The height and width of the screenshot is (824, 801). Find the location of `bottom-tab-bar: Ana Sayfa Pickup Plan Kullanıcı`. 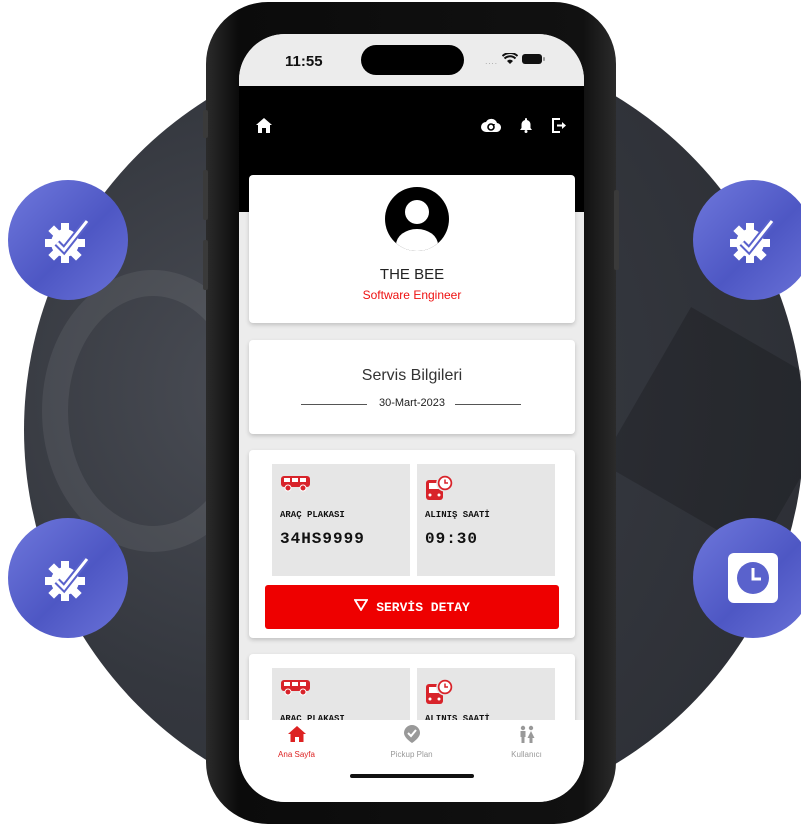

bottom-tab-bar: Ana Sayfa Pickup Plan Kullanıcı is located at coordinates (411, 761).